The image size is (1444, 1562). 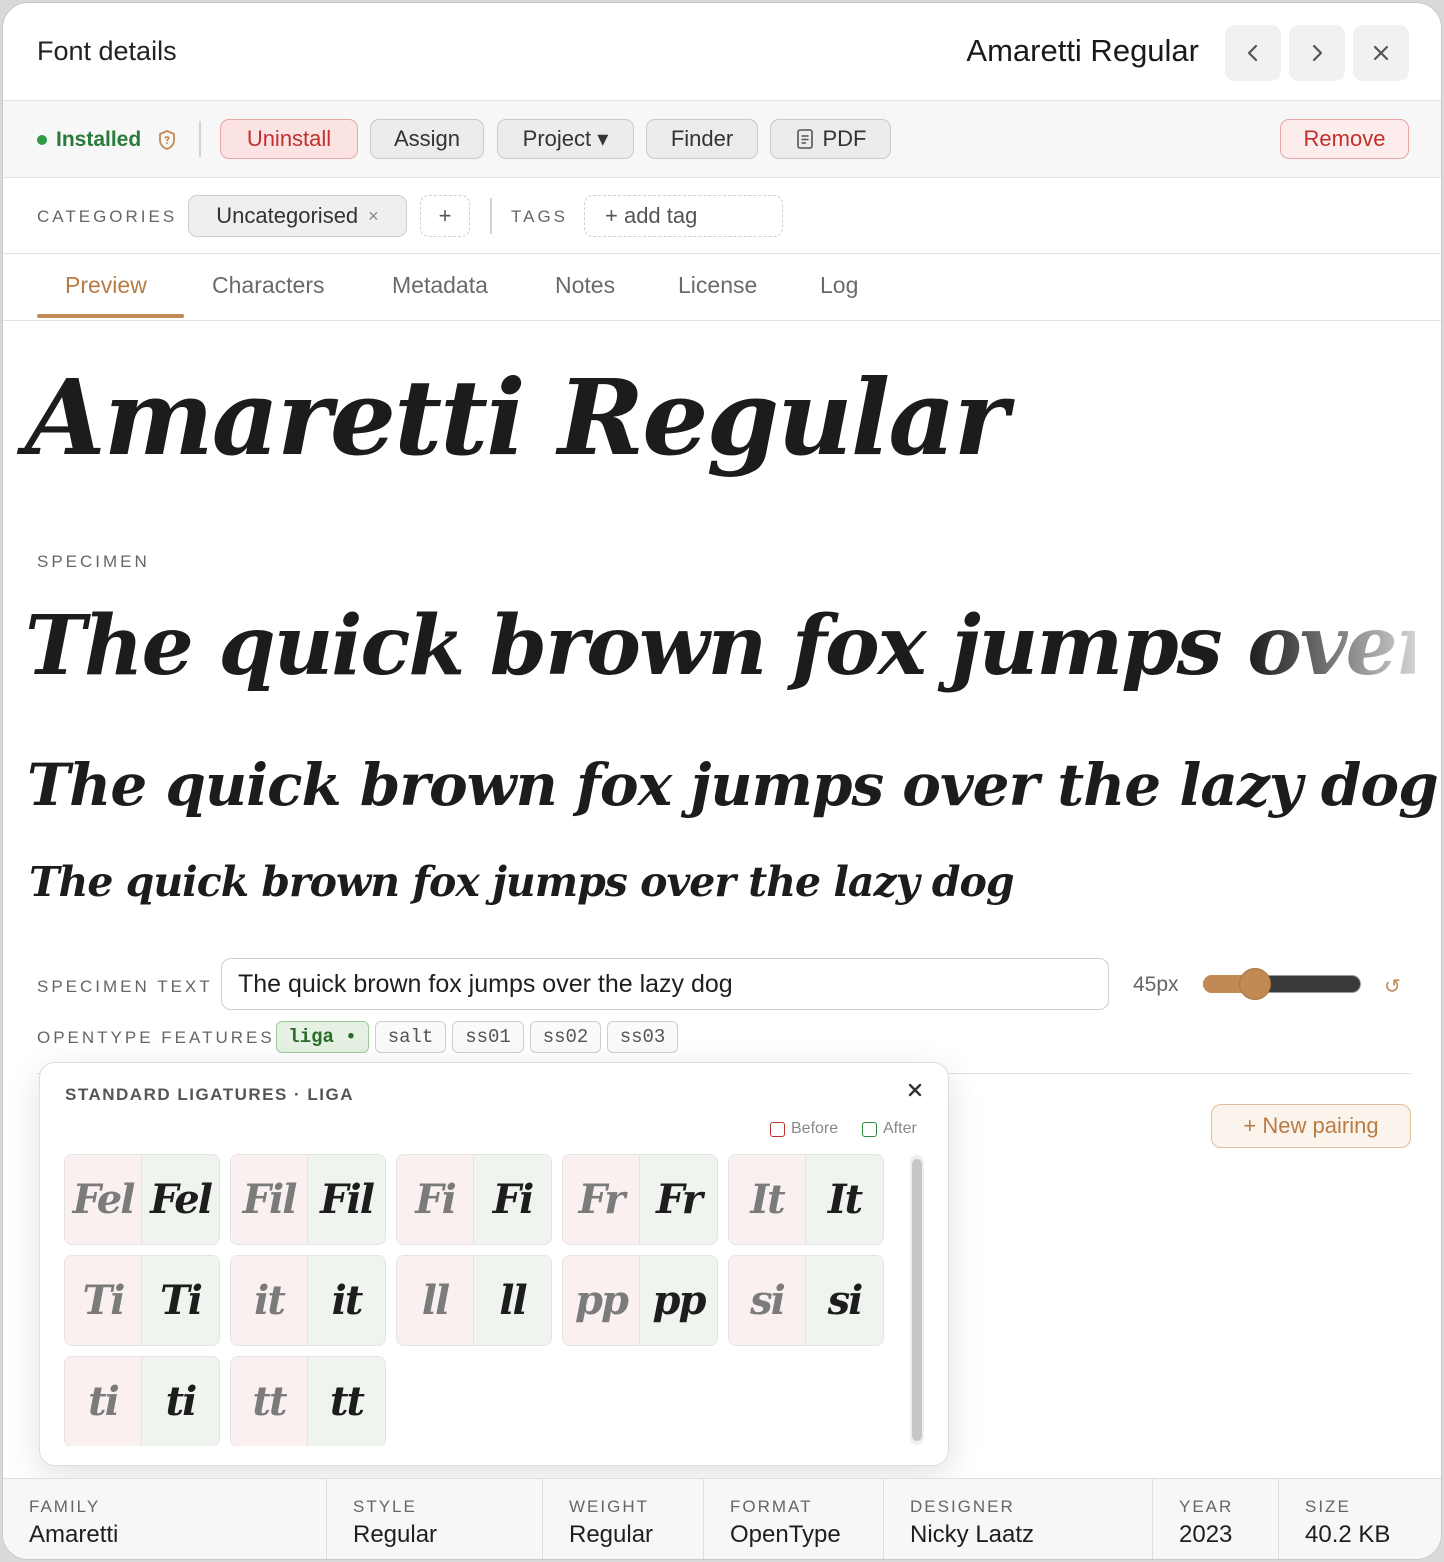 I want to click on empty-state-fragment, so click(x=962, y=1237).